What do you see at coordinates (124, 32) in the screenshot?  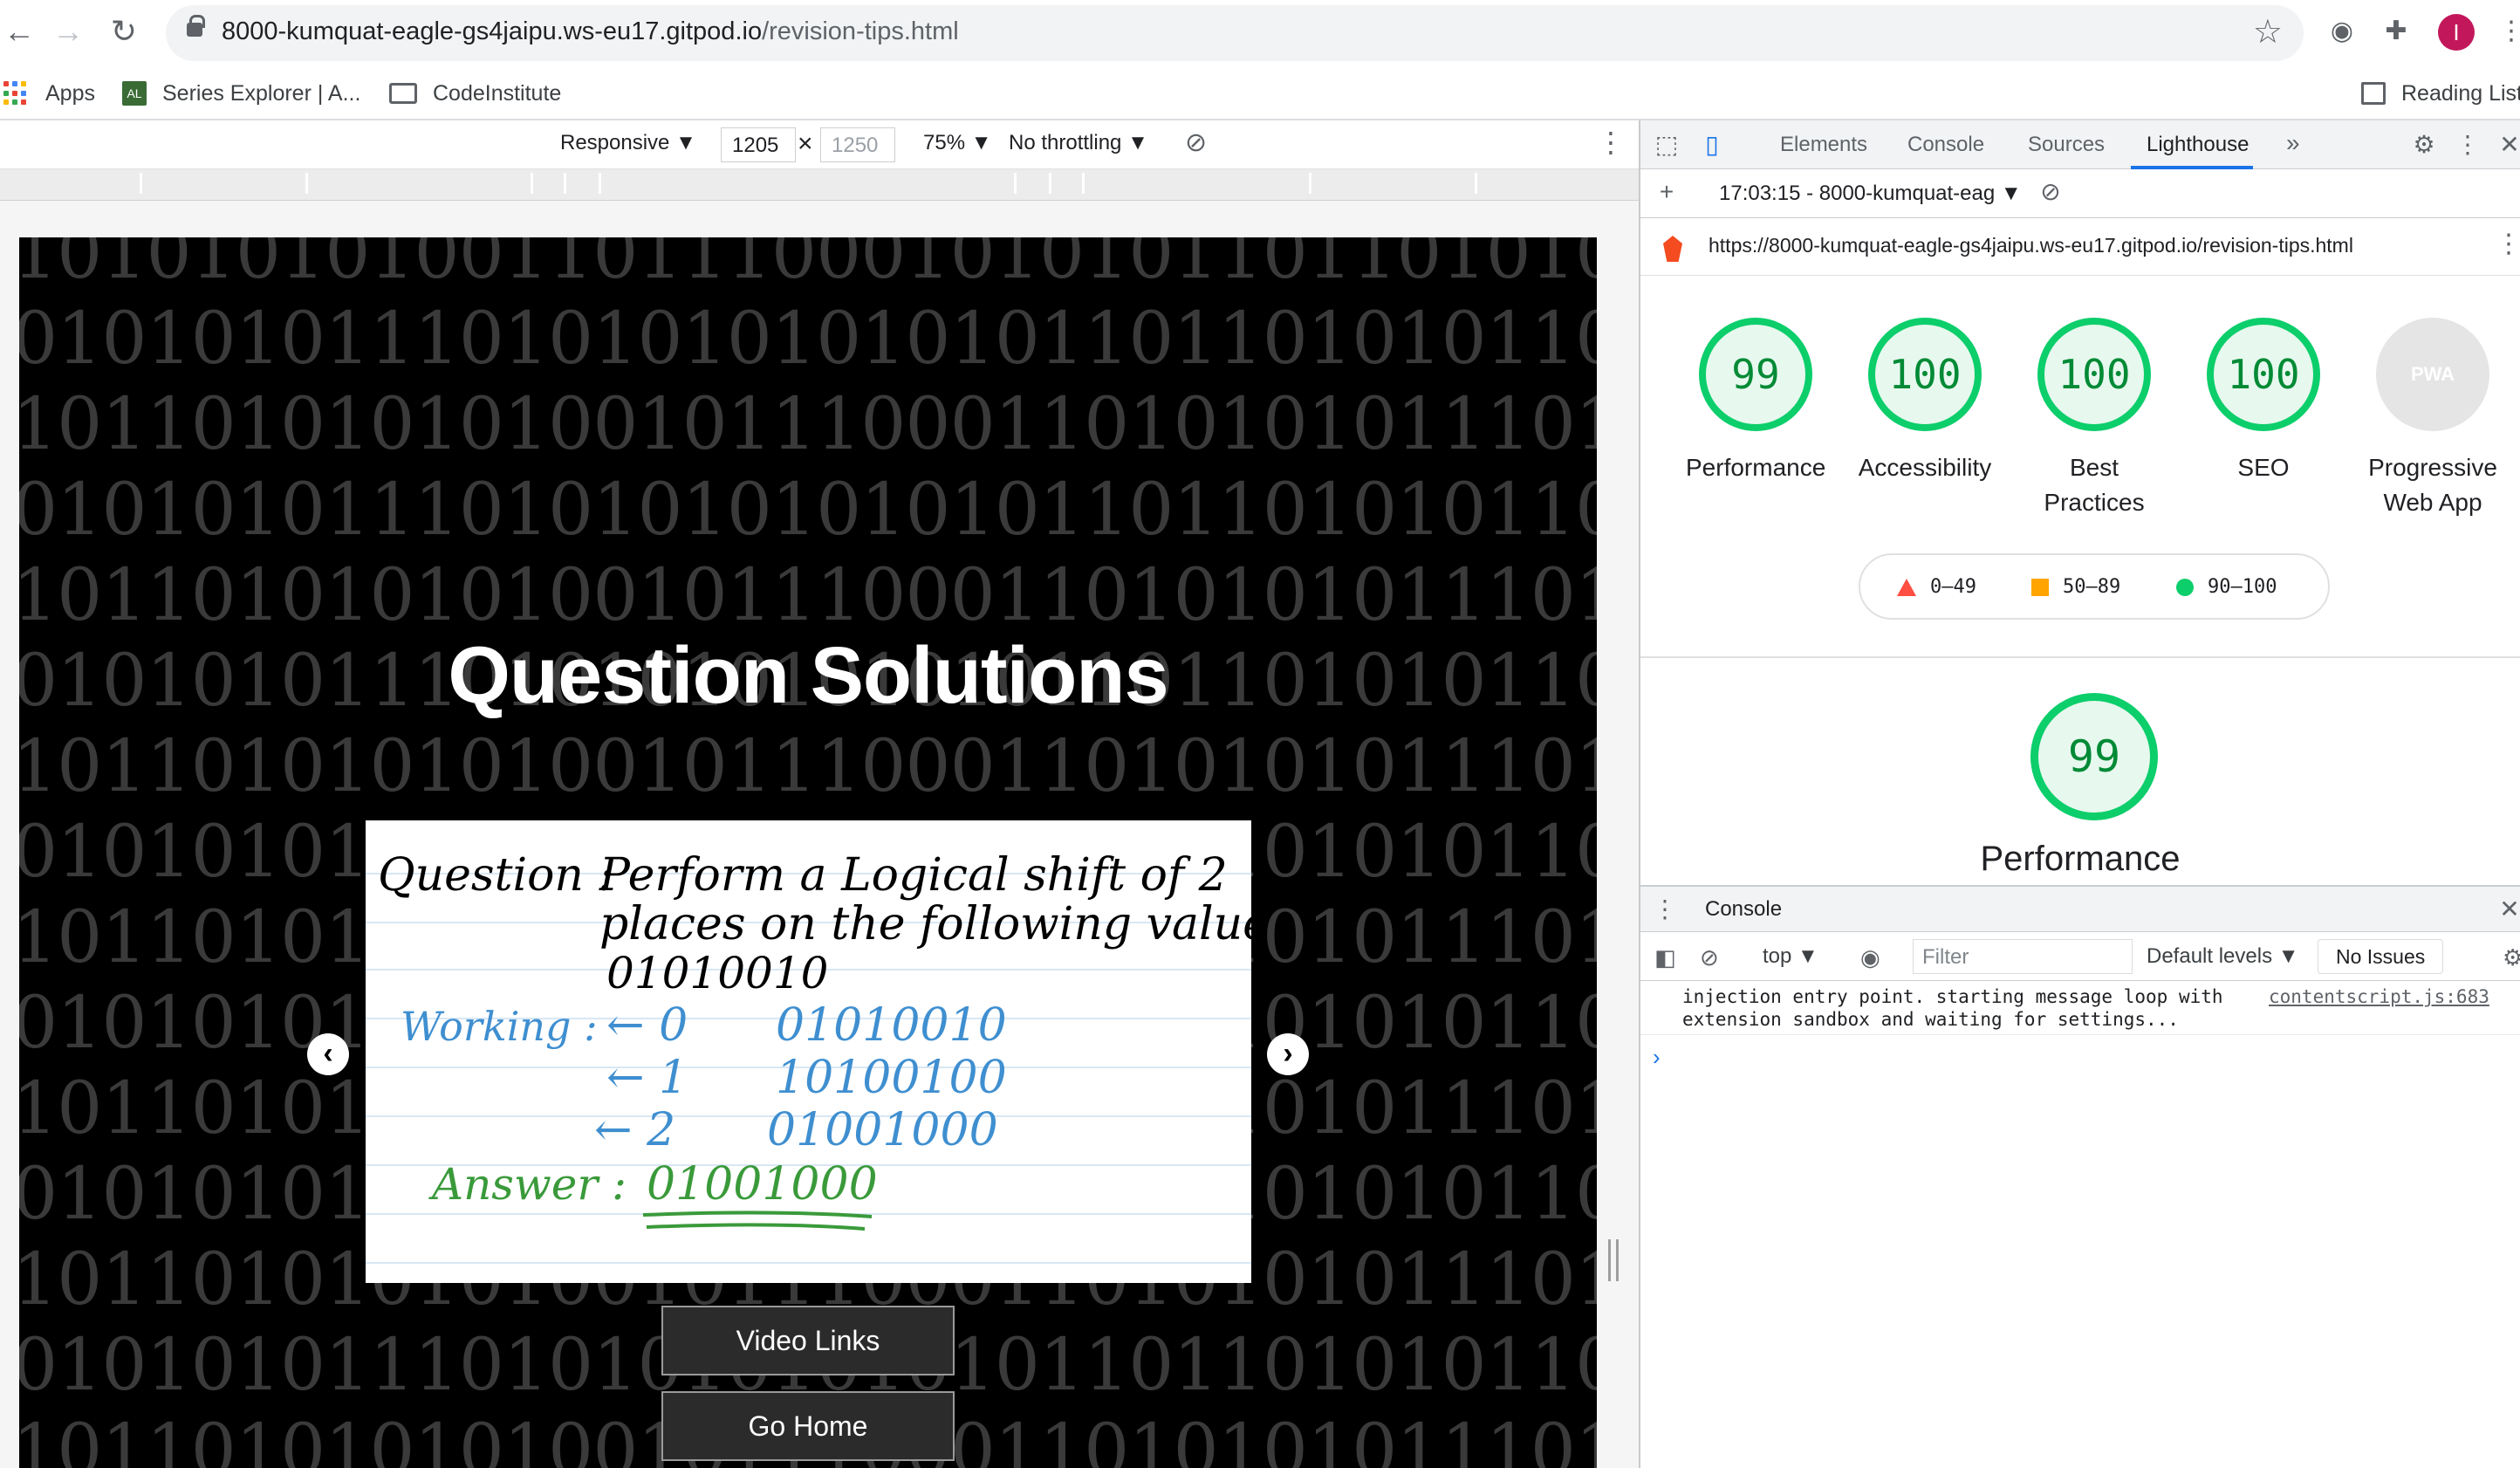 I see `reload-icon: ↻` at bounding box center [124, 32].